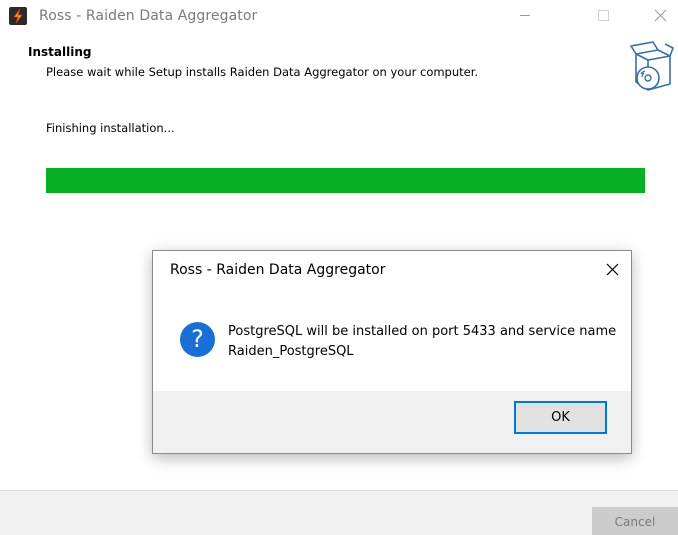  What do you see at coordinates (18, 16) in the screenshot?
I see `lightning-app-icon` at bounding box center [18, 16].